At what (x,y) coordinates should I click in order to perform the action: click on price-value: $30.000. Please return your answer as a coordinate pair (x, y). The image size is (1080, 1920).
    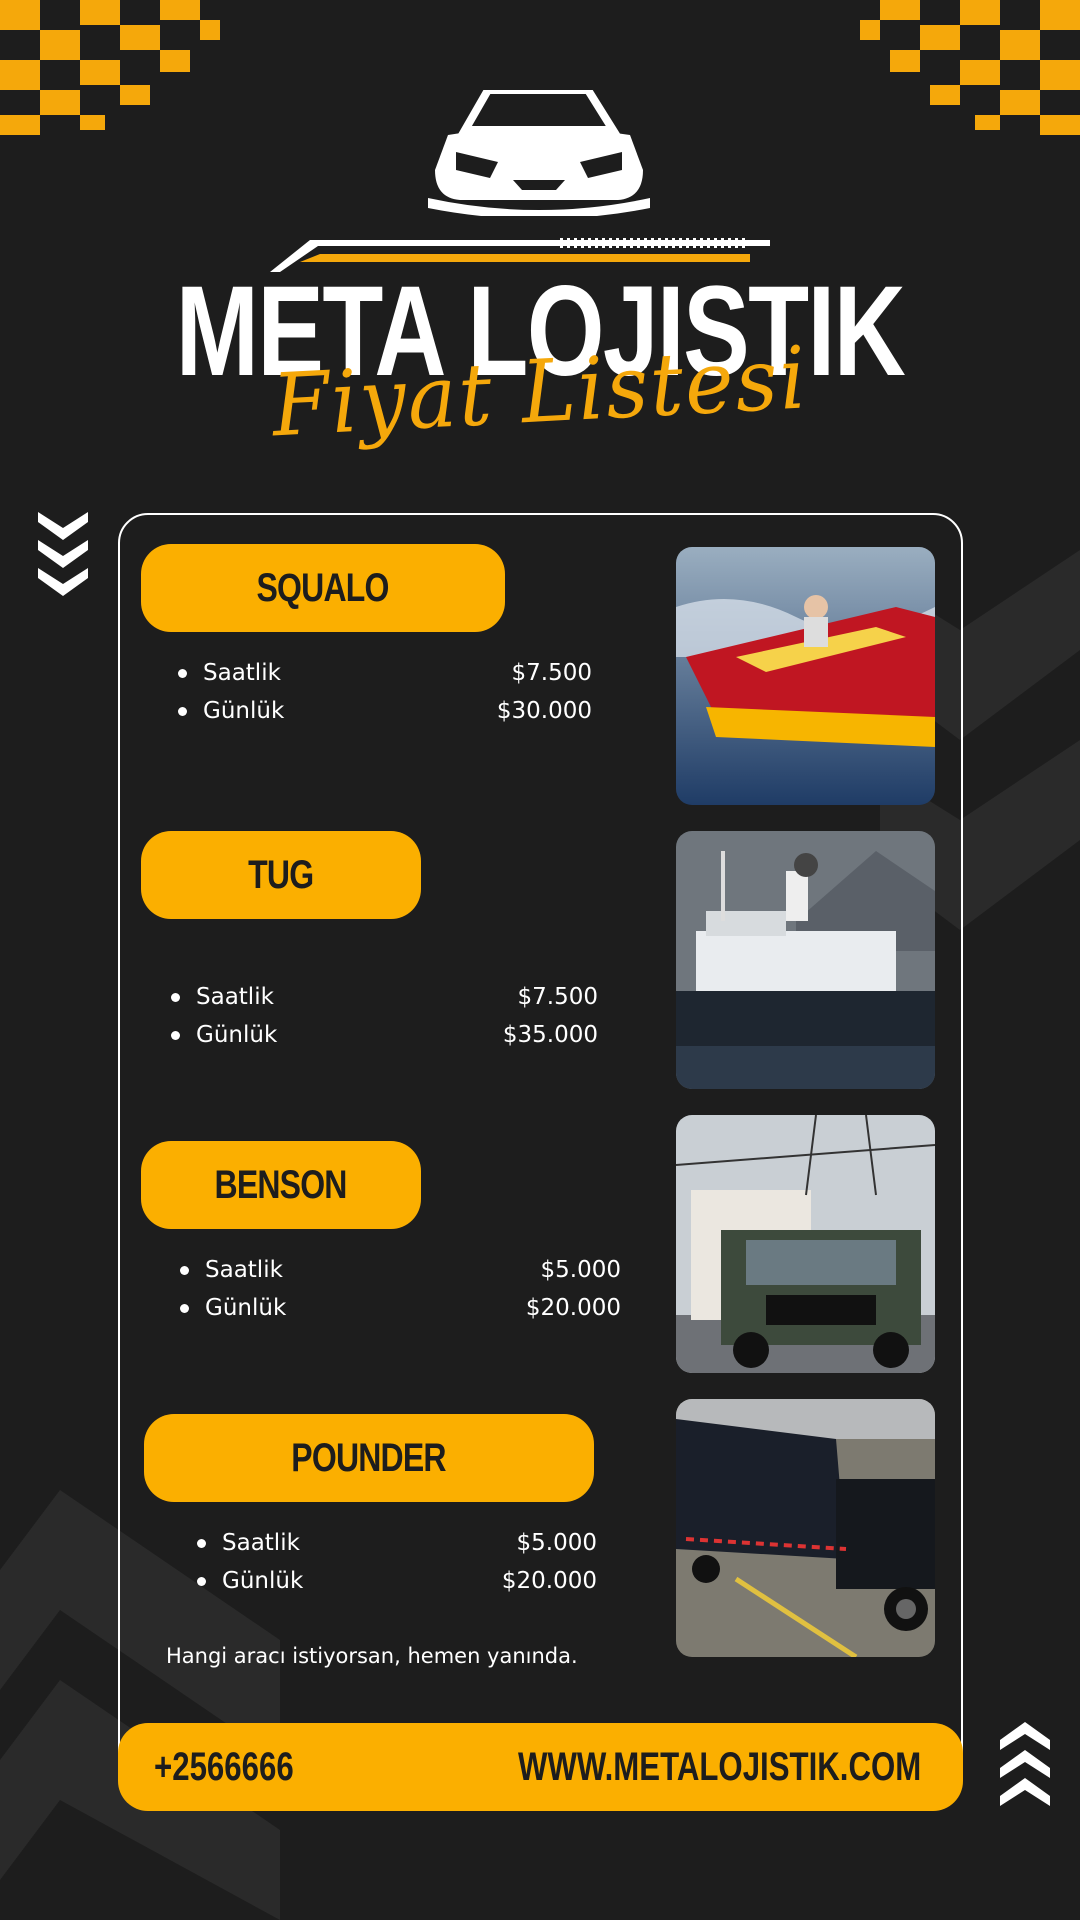
    Looking at the image, I should click on (544, 711).